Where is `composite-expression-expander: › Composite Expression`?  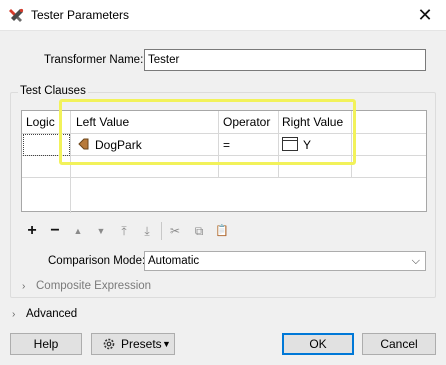
composite-expression-expander: › Composite Expression is located at coordinates (86, 286).